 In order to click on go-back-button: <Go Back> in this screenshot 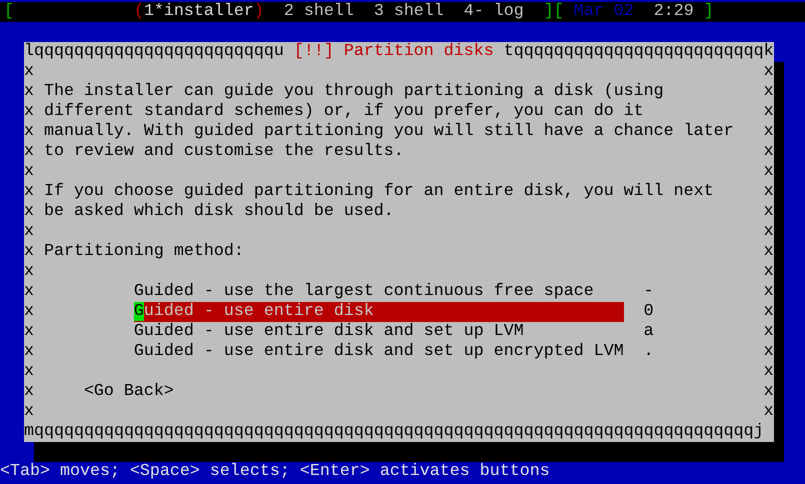, I will do `click(129, 392)`.